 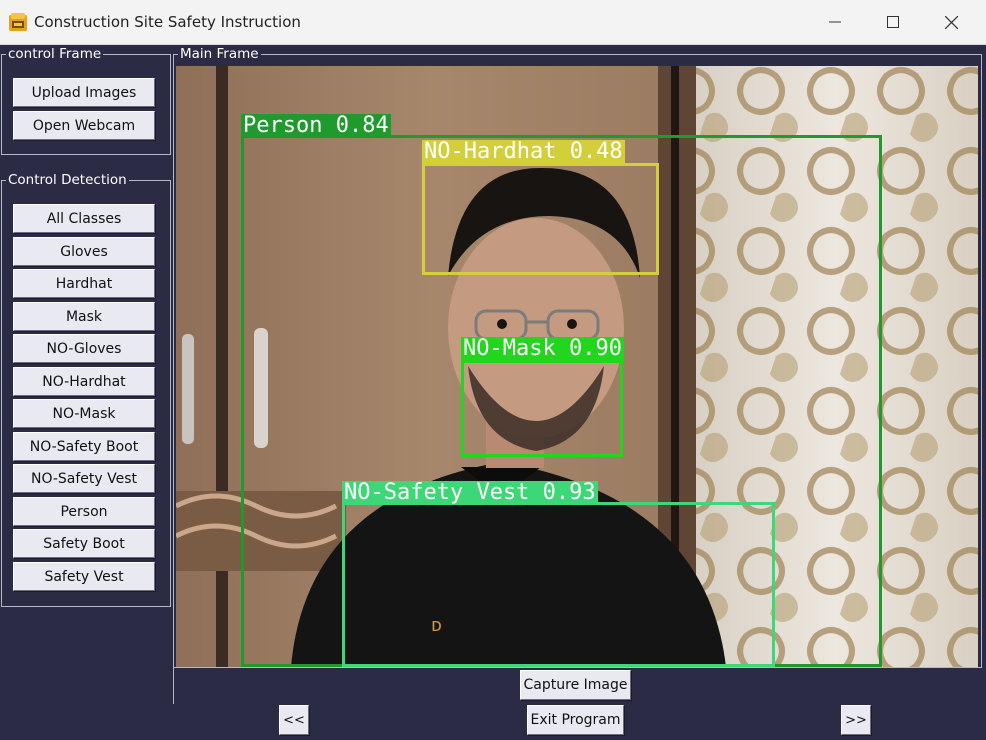 What do you see at coordinates (84, 478) in the screenshot?
I see `no-safety-vest-button: NO-Safety Vest` at bounding box center [84, 478].